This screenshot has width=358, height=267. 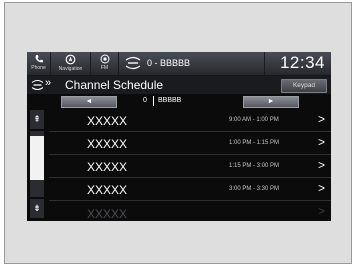 I want to click on channel-number: 0, so click(x=145, y=100).